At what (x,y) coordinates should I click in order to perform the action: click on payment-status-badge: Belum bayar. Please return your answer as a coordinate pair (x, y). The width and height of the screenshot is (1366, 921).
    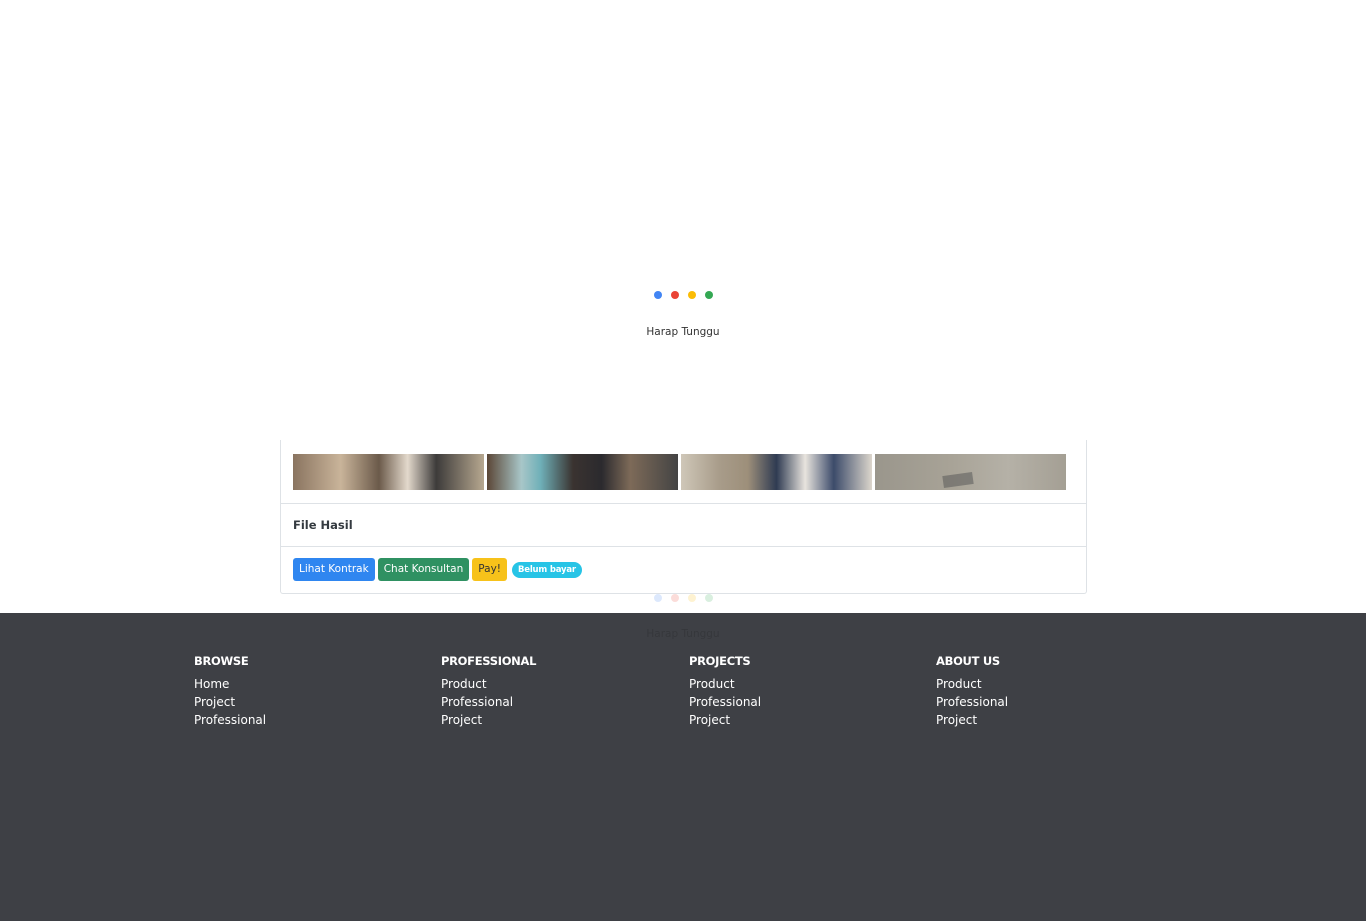
    Looking at the image, I should click on (547, 569).